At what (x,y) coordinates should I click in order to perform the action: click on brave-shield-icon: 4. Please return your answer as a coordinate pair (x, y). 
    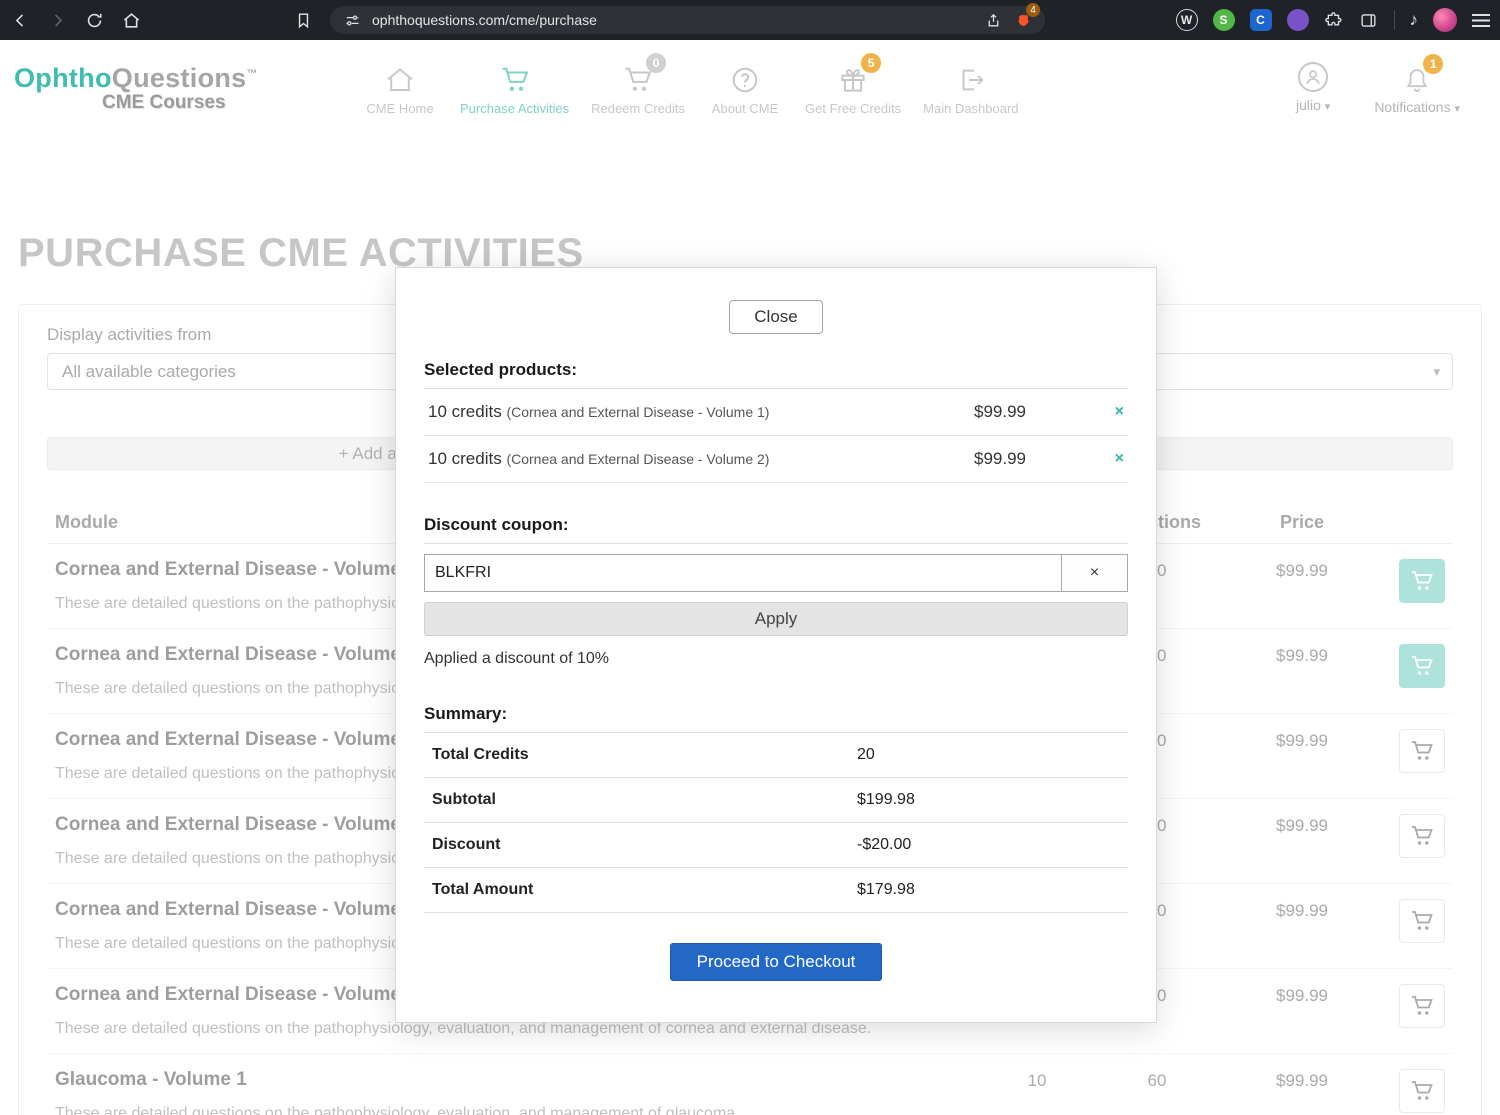
    Looking at the image, I should click on (1026, 16).